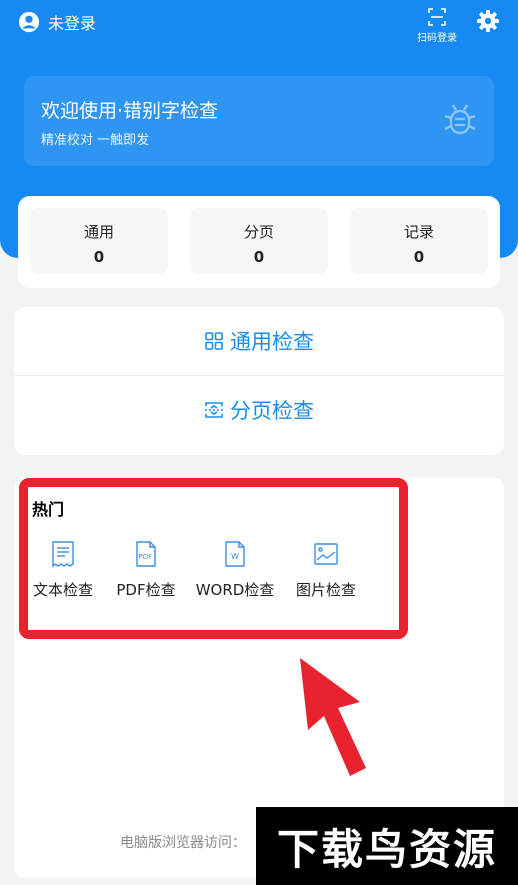  Describe the element at coordinates (437, 17) in the screenshot. I see `scan-icon` at that location.